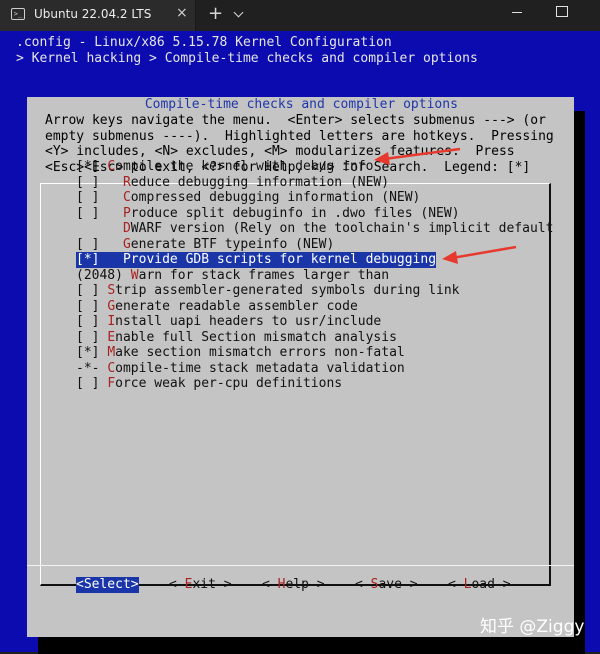 The image size is (600, 654). What do you see at coordinates (517, 12) in the screenshot?
I see `minimize-icon` at bounding box center [517, 12].